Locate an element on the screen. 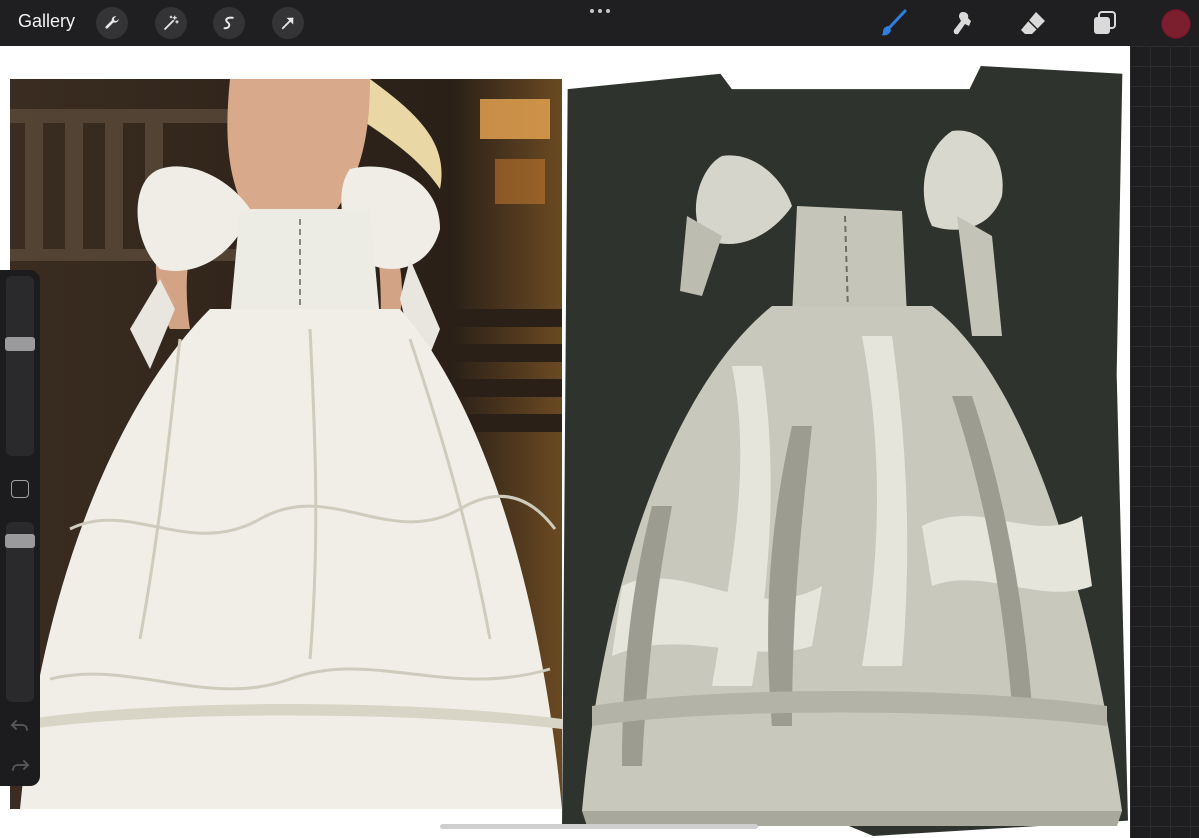 This screenshot has width=1199, height=838. brush-sidebar is located at coordinates (20, 528).